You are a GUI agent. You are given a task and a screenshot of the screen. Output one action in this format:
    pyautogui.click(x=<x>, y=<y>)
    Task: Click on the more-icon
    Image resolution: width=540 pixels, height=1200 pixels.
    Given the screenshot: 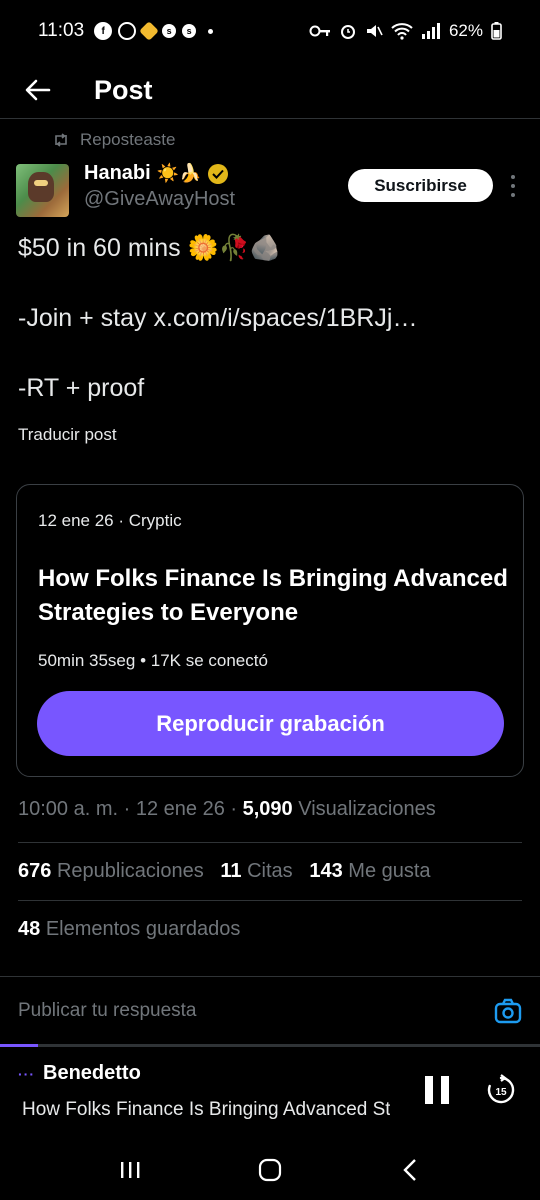 What is the action you would take?
    pyautogui.click(x=513, y=186)
    